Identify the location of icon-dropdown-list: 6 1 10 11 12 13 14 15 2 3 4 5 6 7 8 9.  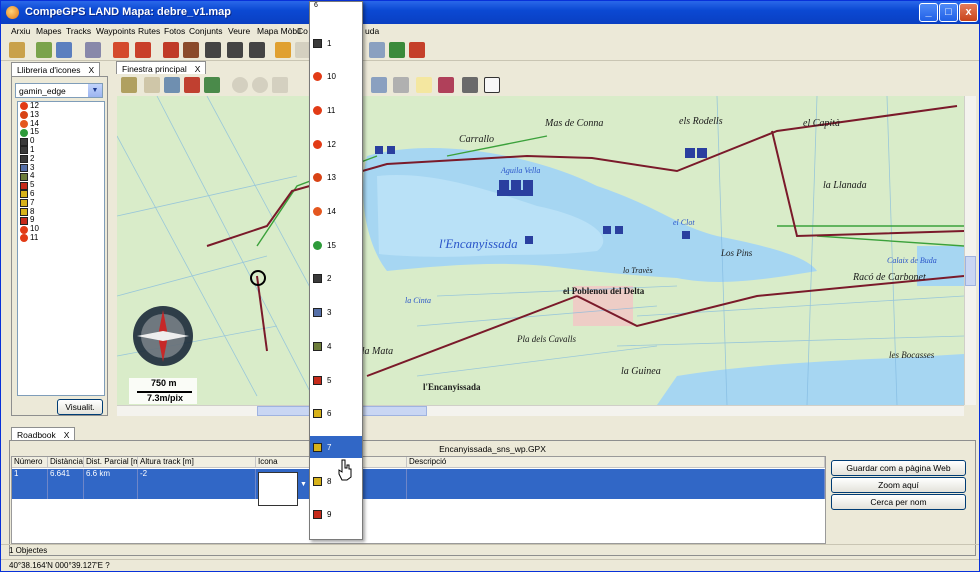
(336, 270).